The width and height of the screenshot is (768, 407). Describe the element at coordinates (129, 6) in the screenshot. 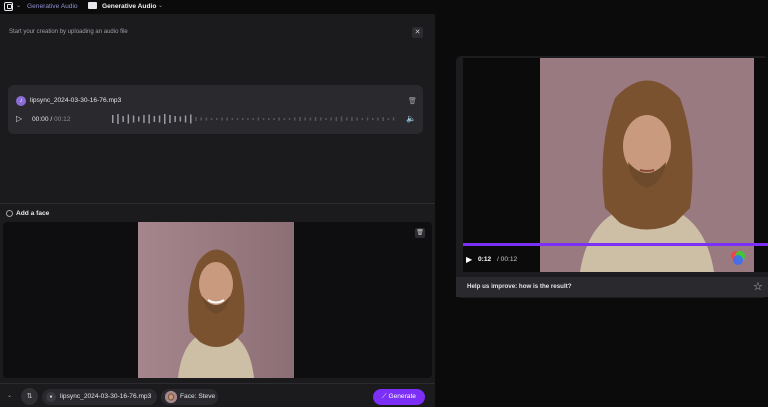

I see `breadcrumb-folder: Generative Audio` at that location.